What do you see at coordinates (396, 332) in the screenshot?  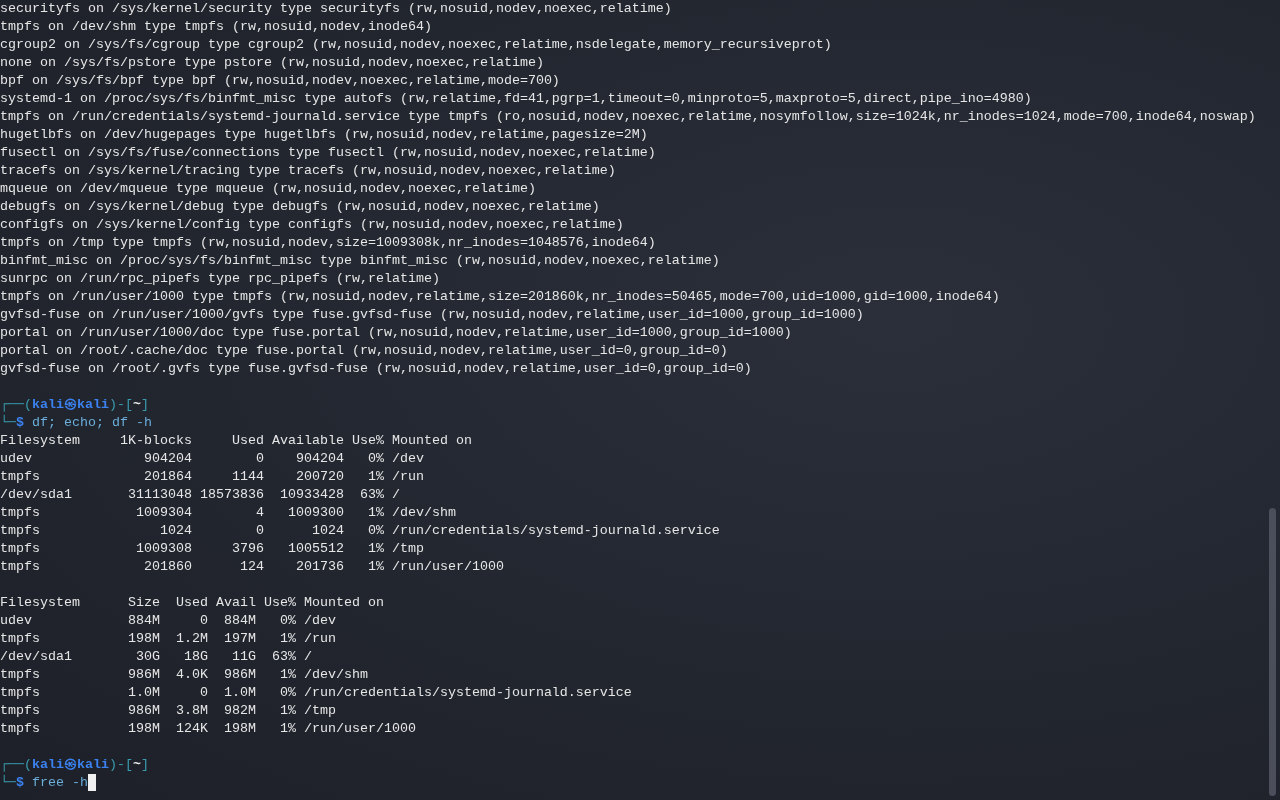 I see `output-line: portal on /run/user/1000/doc type fuse.portal (rw,nosuid,nodev,relatime,user_id=1000,group_id=1000)` at bounding box center [396, 332].